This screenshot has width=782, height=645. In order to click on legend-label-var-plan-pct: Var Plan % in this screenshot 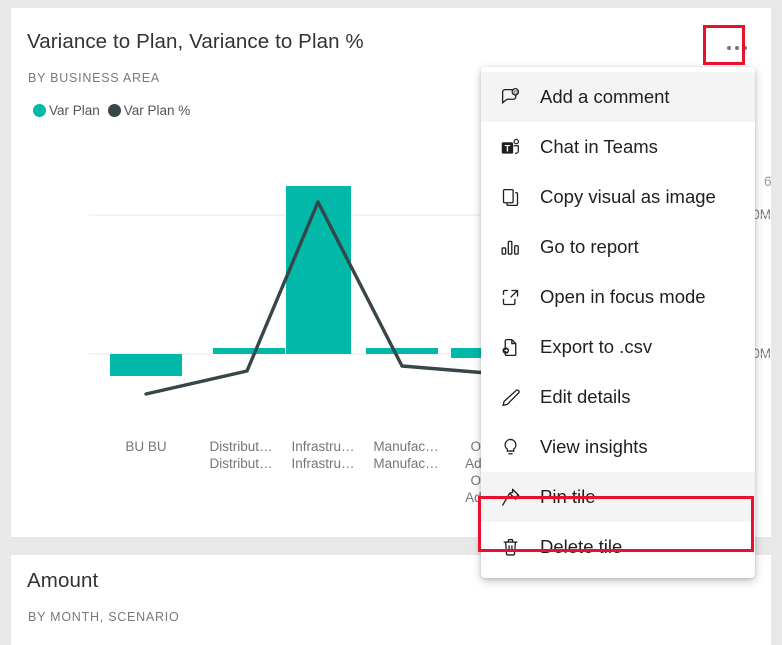, I will do `click(157, 110)`.